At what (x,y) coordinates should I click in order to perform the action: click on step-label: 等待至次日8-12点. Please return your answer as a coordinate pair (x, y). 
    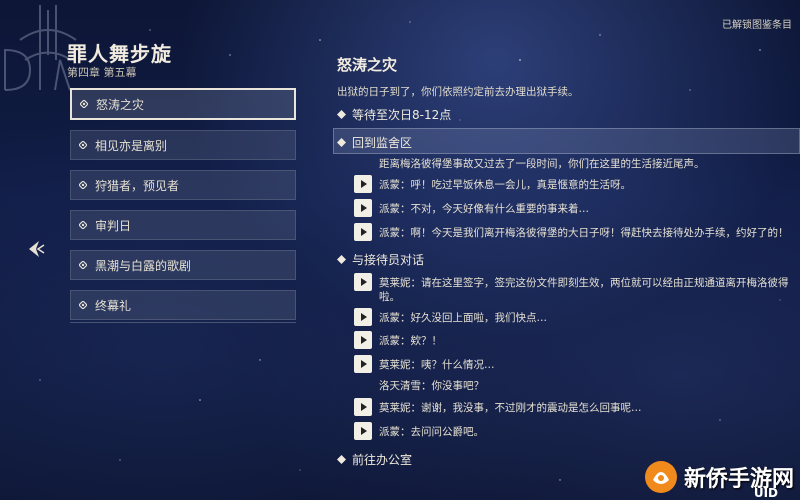
    Looking at the image, I should click on (402, 115).